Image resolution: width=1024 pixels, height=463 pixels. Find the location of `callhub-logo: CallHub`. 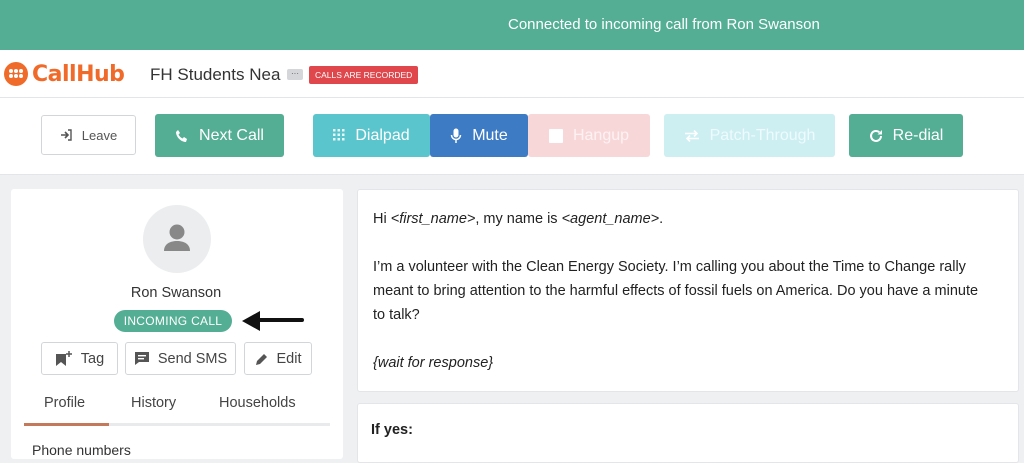

callhub-logo: CallHub is located at coordinates (64, 74).